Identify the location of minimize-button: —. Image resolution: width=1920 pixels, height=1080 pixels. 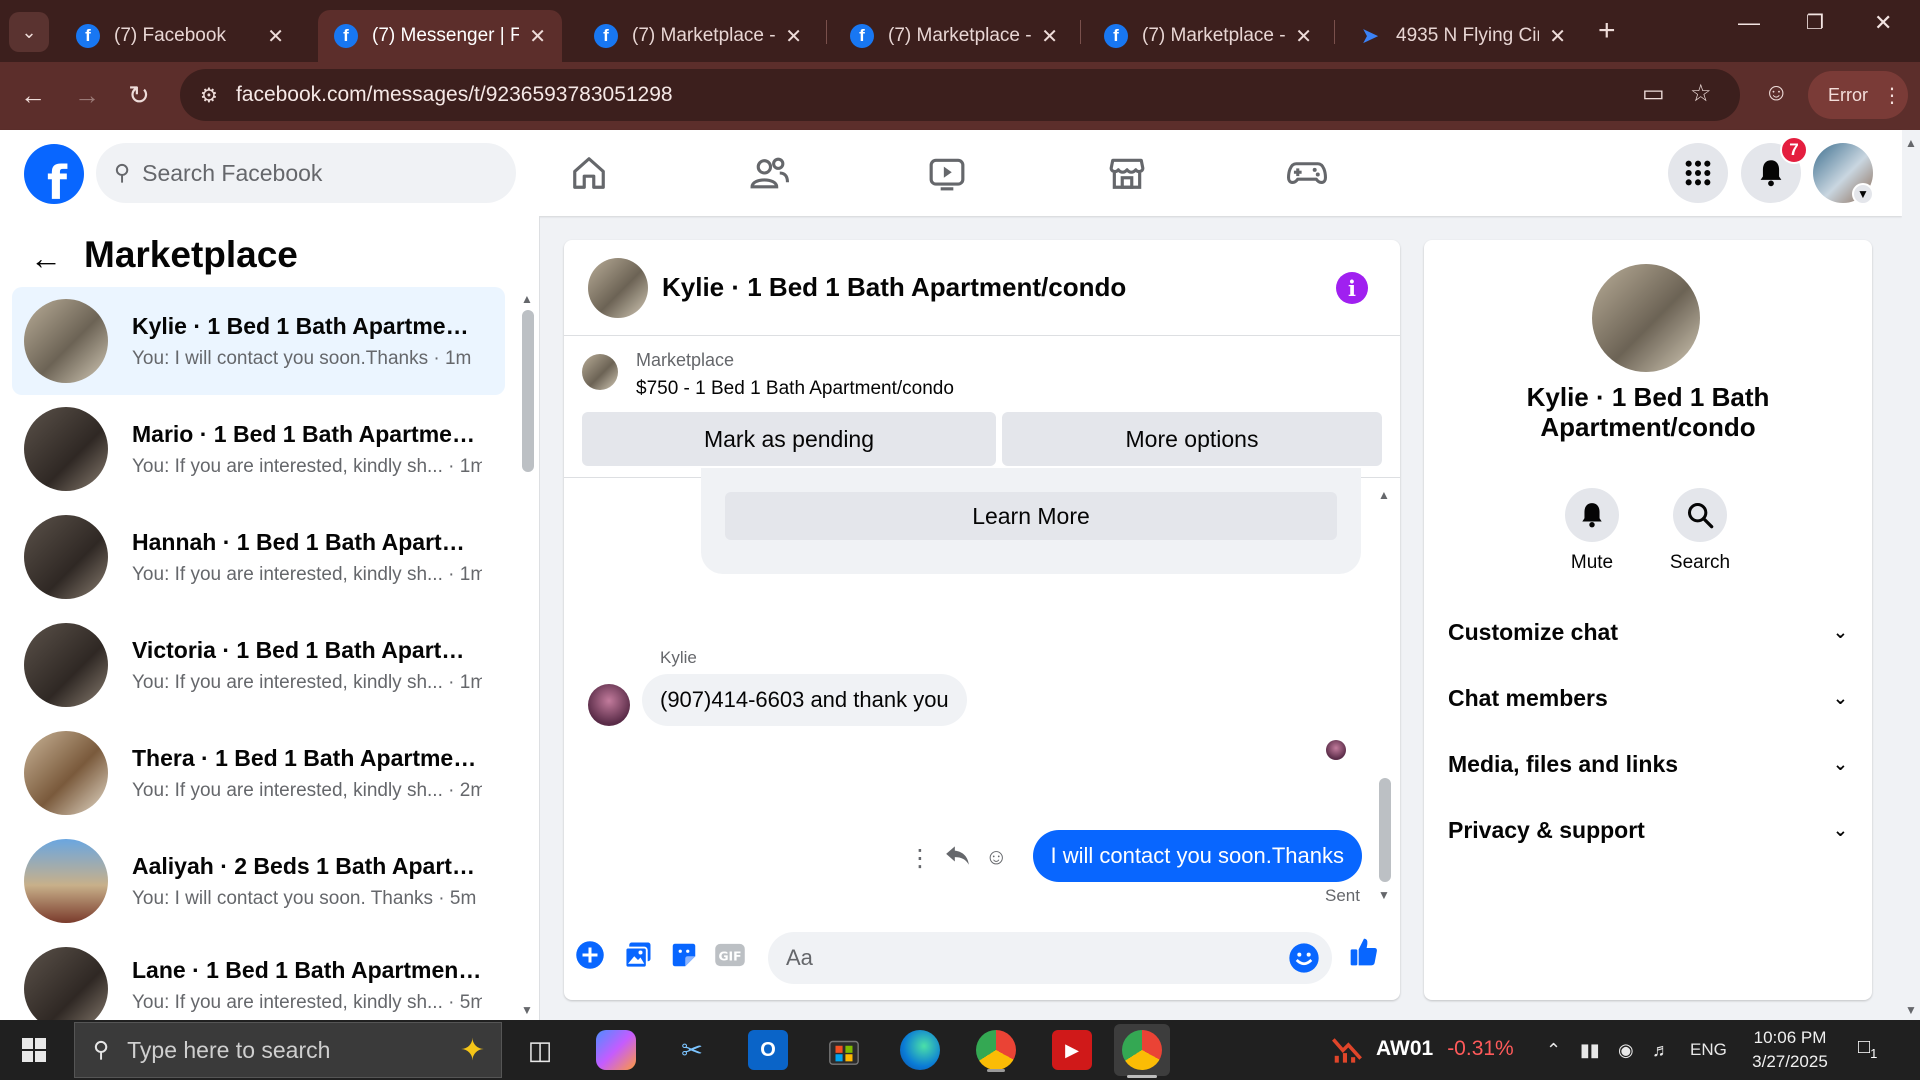
(1749, 23).